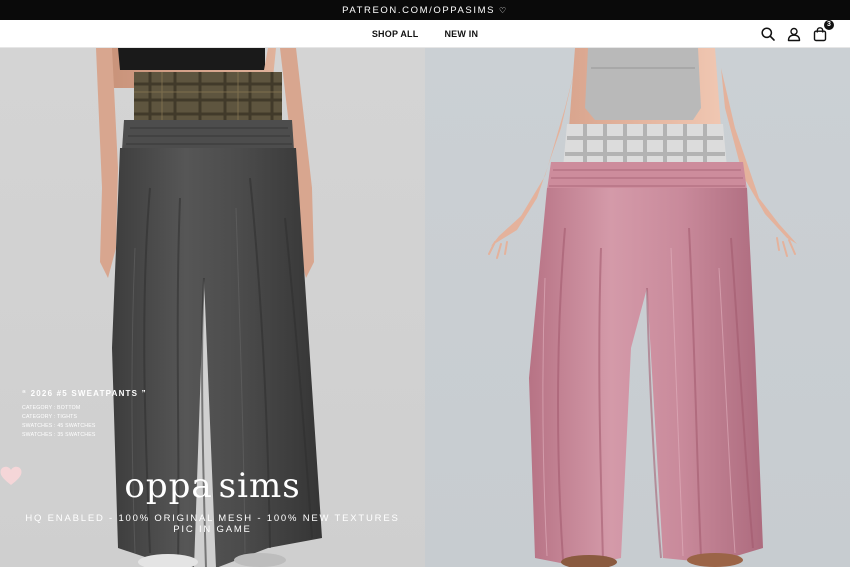  What do you see at coordinates (395, 34) in the screenshot?
I see `nav-link-shop-all: SHOP ALL` at bounding box center [395, 34].